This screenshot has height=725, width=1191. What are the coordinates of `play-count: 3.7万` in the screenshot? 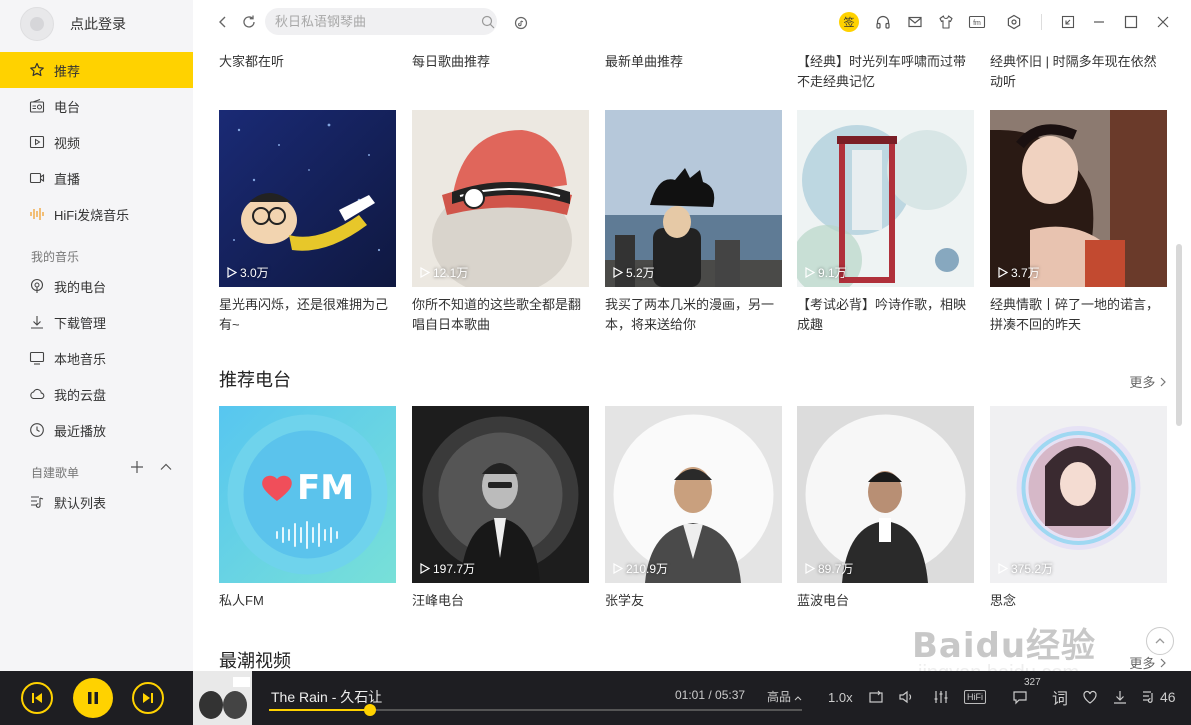 It's located at (1019, 272).